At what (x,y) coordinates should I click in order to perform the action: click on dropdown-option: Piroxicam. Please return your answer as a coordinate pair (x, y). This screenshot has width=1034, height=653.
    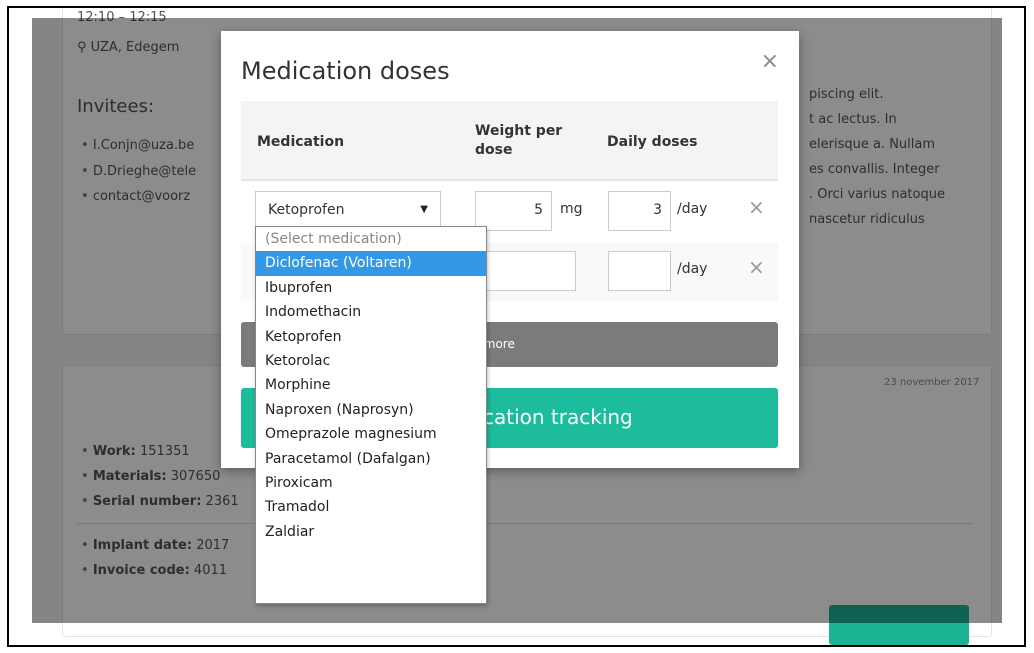
    Looking at the image, I should click on (371, 483).